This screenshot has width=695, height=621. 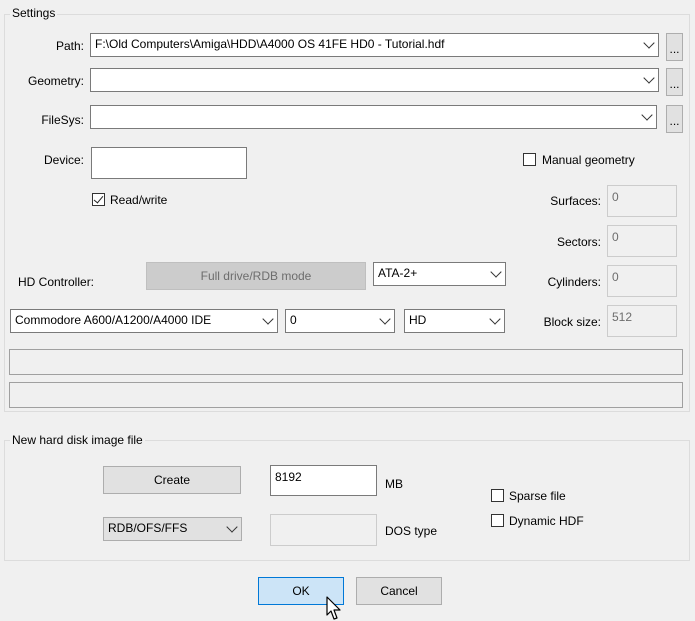 I want to click on filesys-label: FileSys:, so click(x=62, y=120).